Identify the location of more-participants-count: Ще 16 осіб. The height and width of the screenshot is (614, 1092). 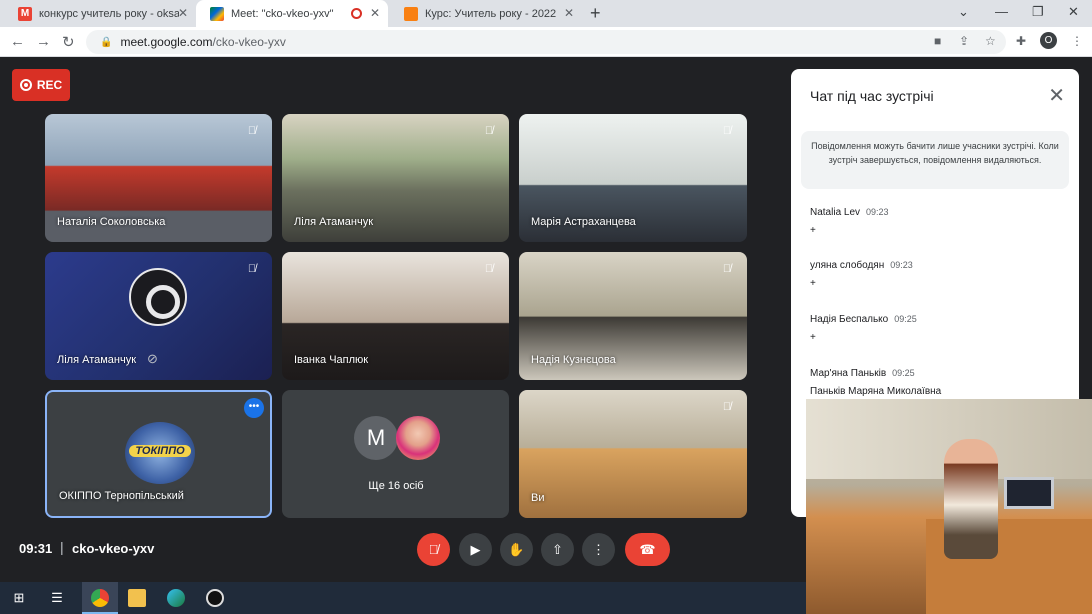
(396, 486).